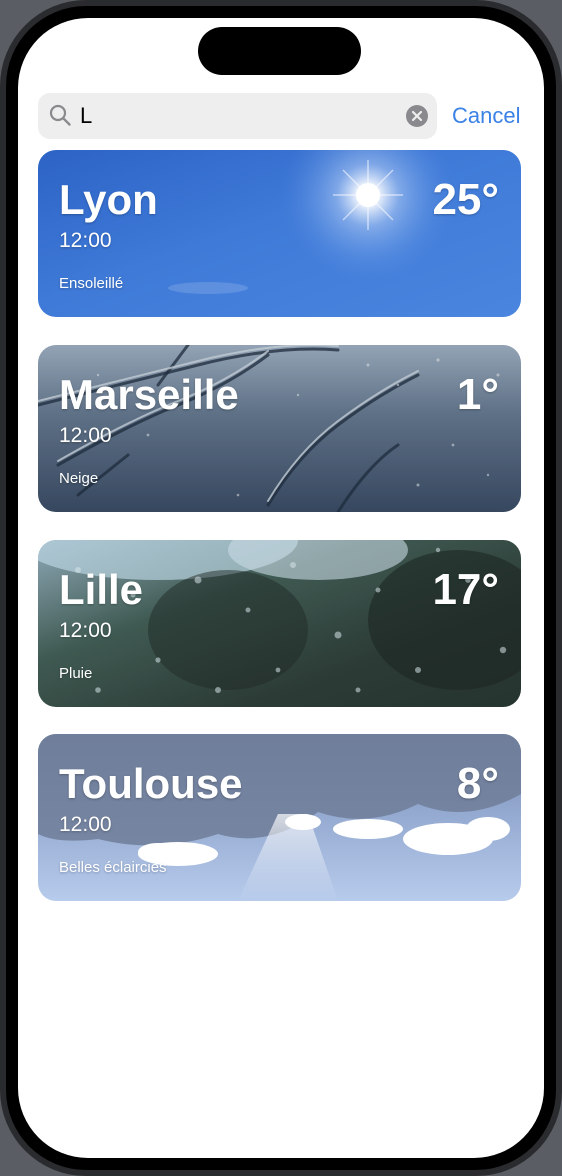  What do you see at coordinates (417, 116) in the screenshot?
I see `clear-search-icon` at bounding box center [417, 116].